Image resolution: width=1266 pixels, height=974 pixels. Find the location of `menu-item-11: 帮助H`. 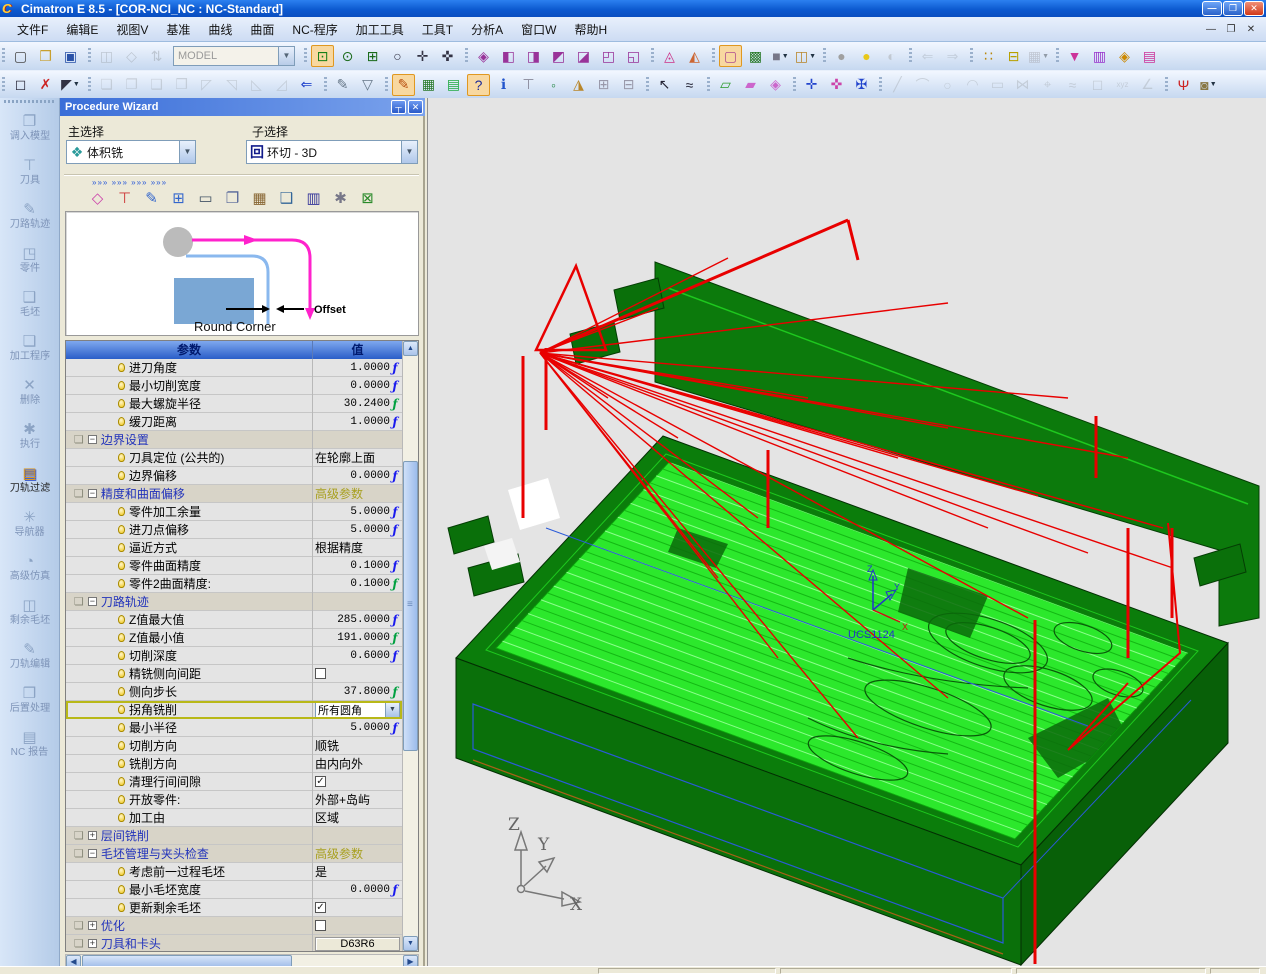

menu-item-11: 帮助H is located at coordinates (590, 29).